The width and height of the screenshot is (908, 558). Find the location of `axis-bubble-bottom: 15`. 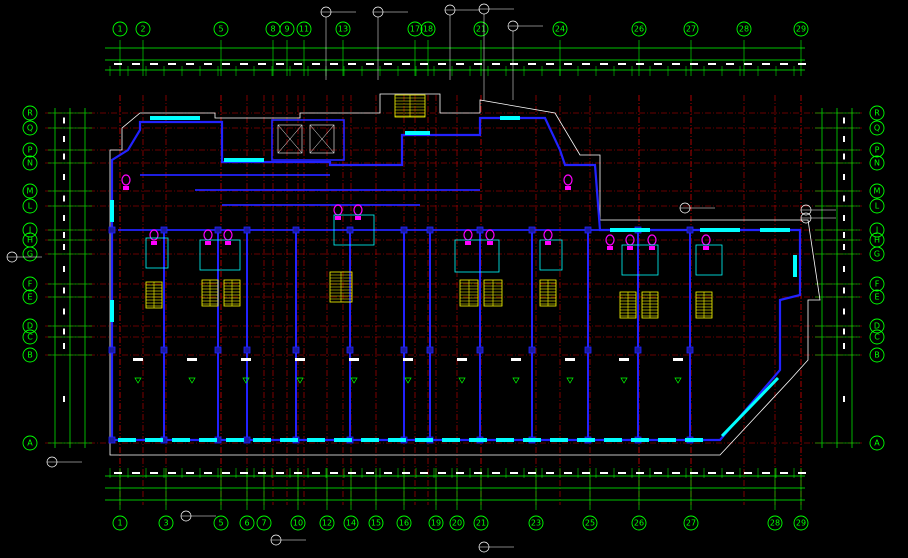

axis-bubble-bottom: 15 is located at coordinates (376, 523).